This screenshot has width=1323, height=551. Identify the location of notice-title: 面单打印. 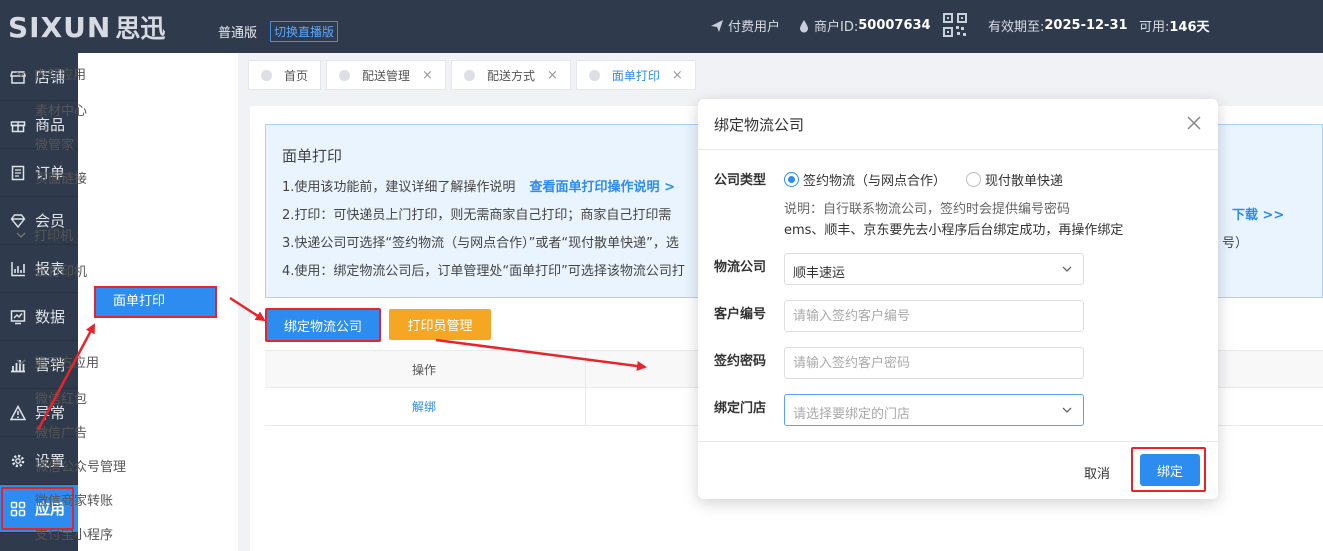
(312, 156).